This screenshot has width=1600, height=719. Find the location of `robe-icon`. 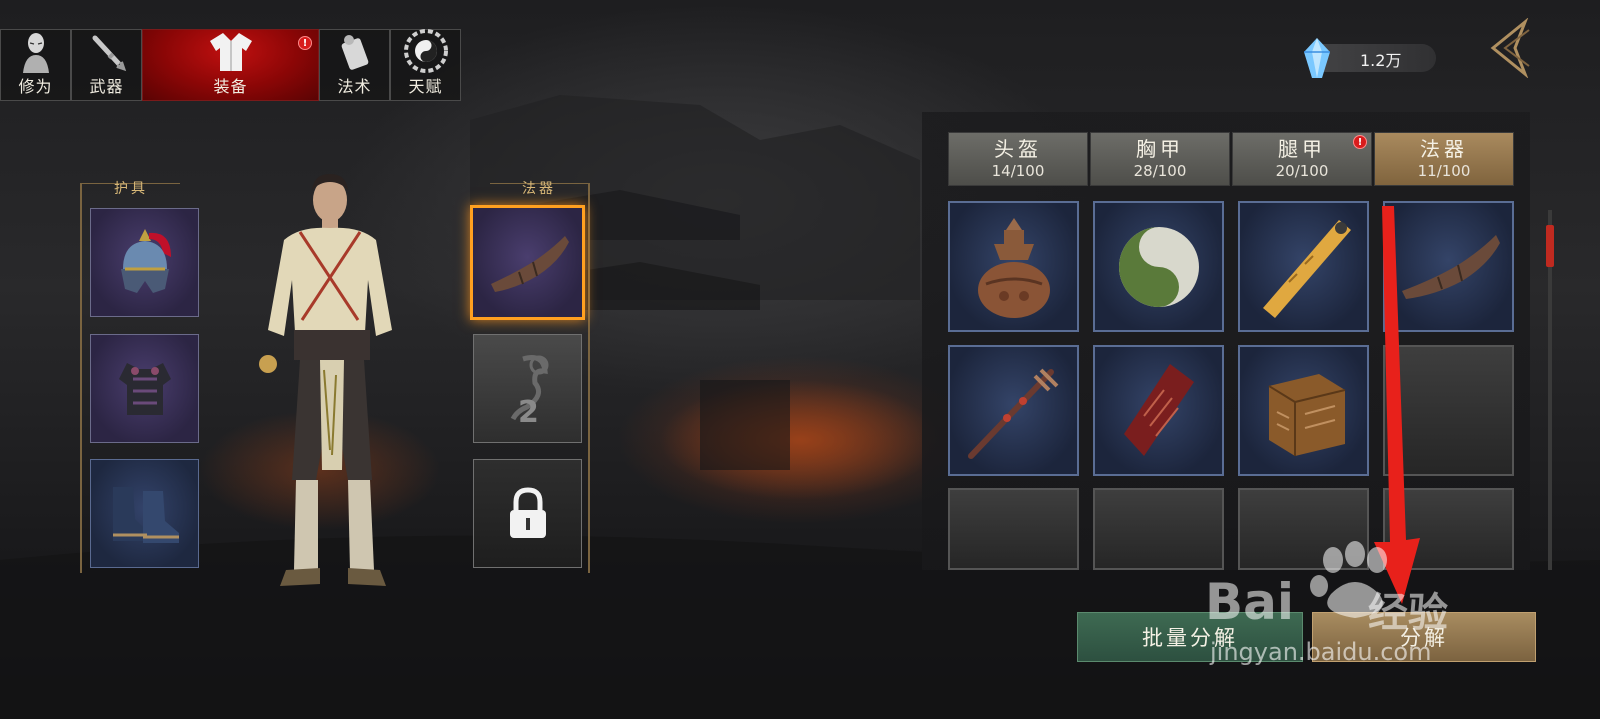

robe-icon is located at coordinates (231, 51).